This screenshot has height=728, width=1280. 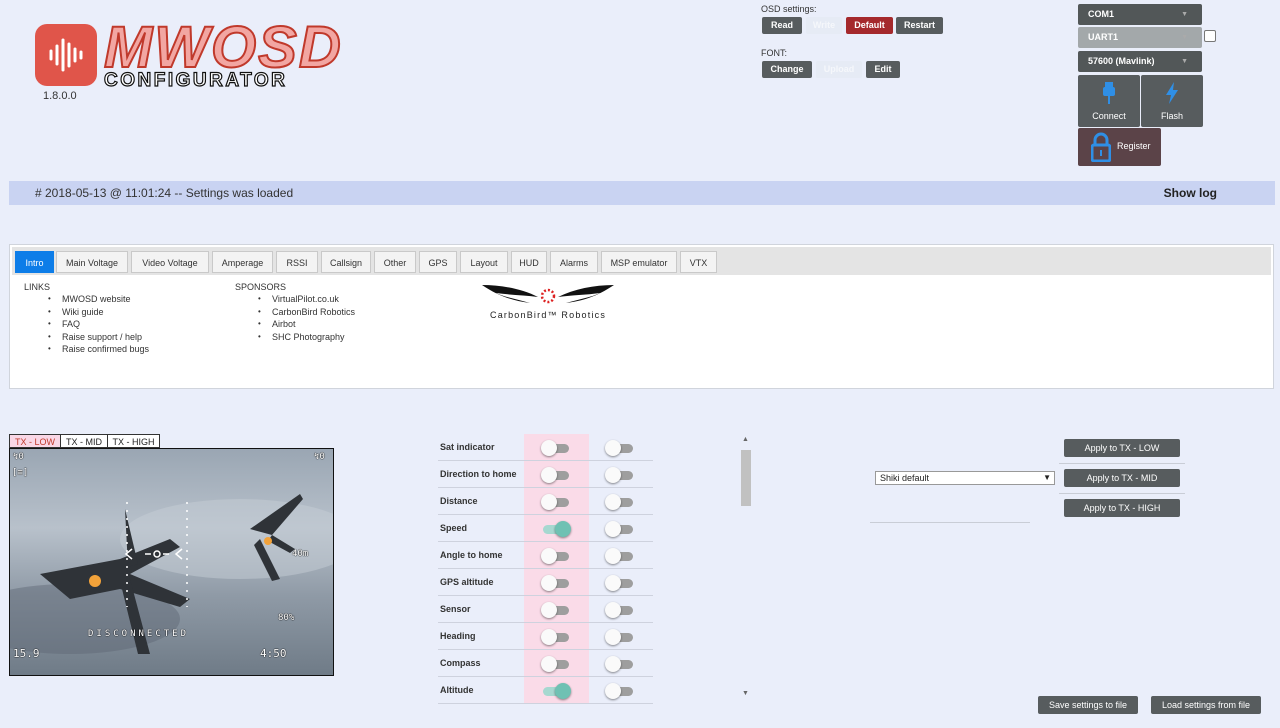 What do you see at coordinates (98, 312) in the screenshot?
I see `link-wiki-guide: Wiki guide` at bounding box center [98, 312].